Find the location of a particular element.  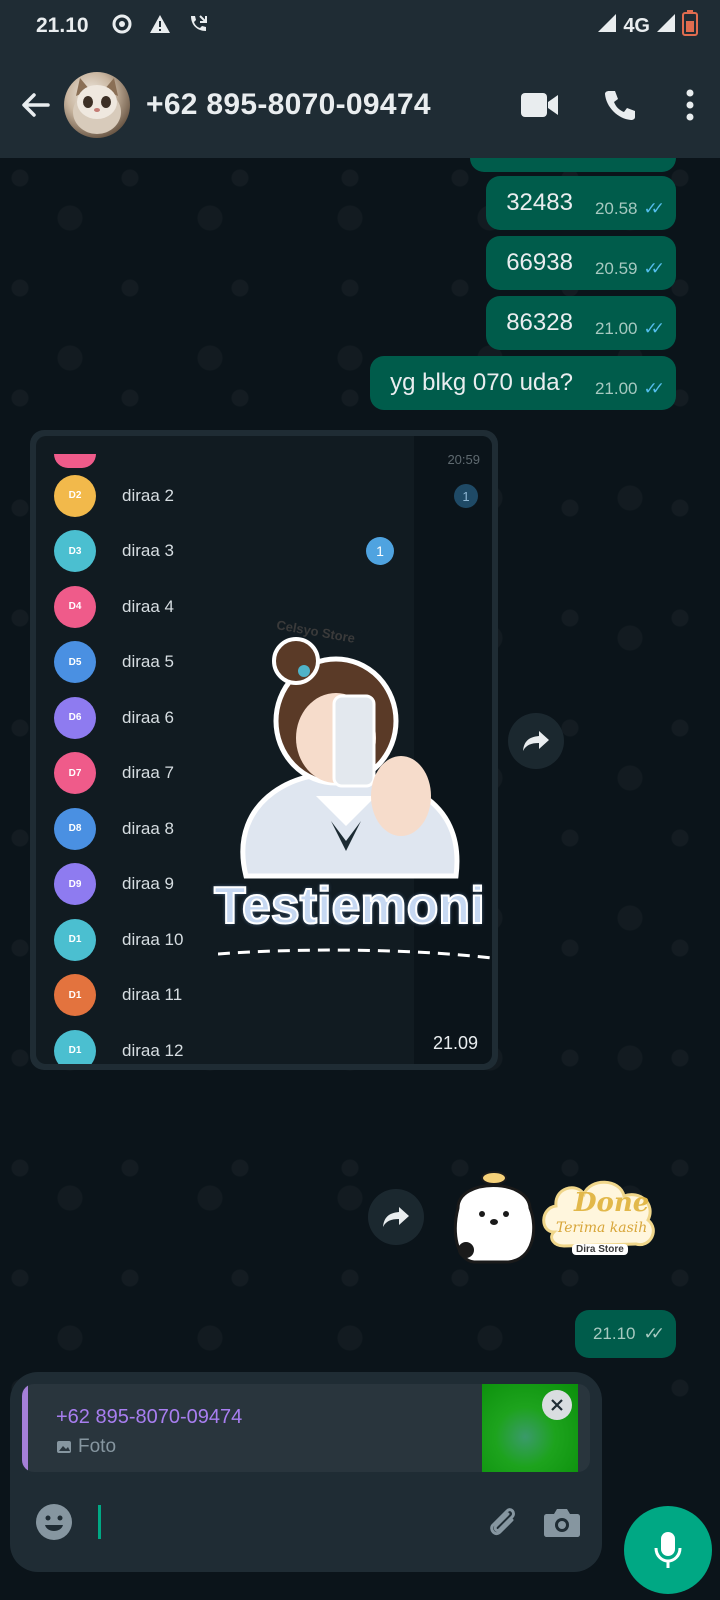

testimoni-overlay-text: Testiemoni is located at coordinates (349, 906).